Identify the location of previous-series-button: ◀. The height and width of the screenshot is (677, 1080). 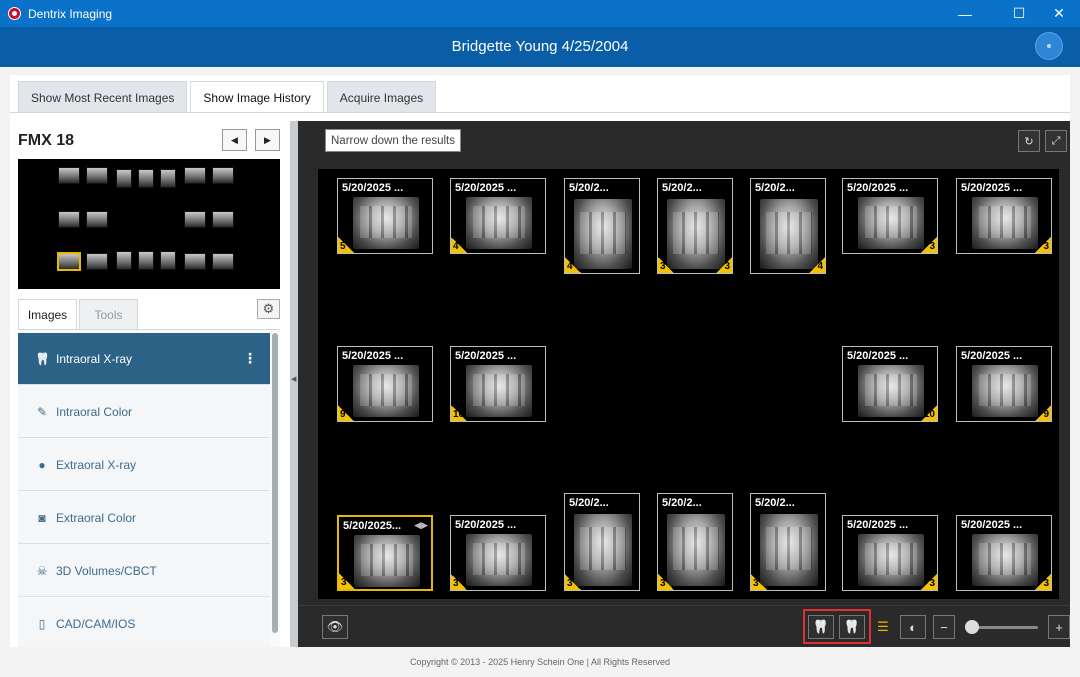
(234, 140).